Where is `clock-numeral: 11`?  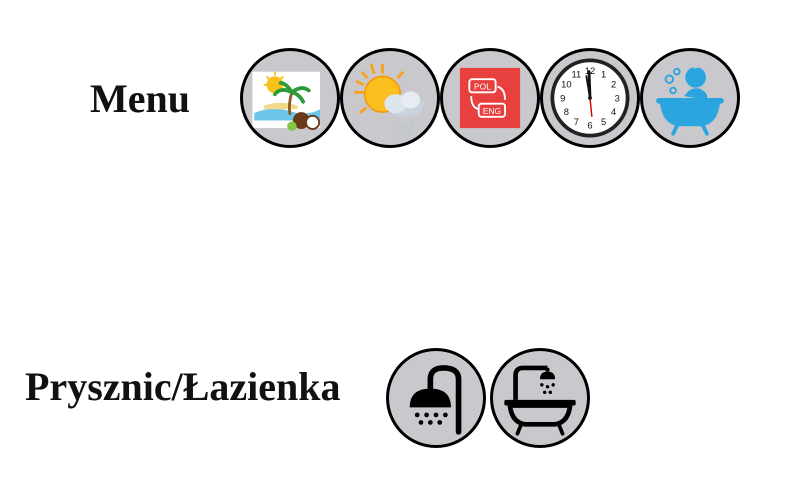
clock-numeral: 11 is located at coordinates (577, 74).